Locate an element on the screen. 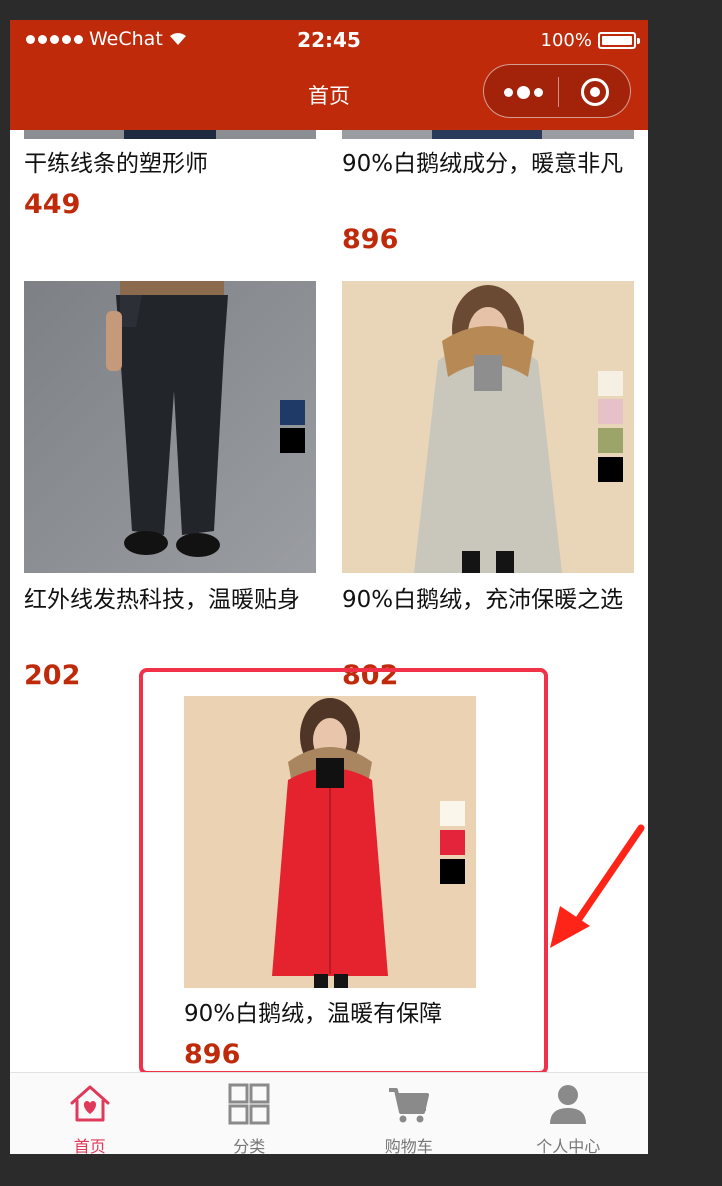 This screenshot has height=1186, width=722. profile-icon is located at coordinates (568, 1104).